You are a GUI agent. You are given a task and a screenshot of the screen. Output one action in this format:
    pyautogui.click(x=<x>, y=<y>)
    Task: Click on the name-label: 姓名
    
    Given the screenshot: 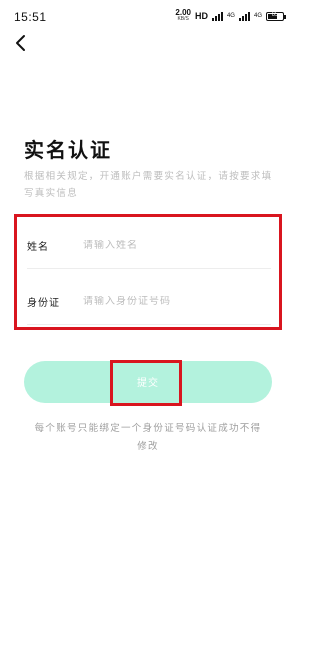 What is the action you would take?
    pyautogui.click(x=38, y=247)
    